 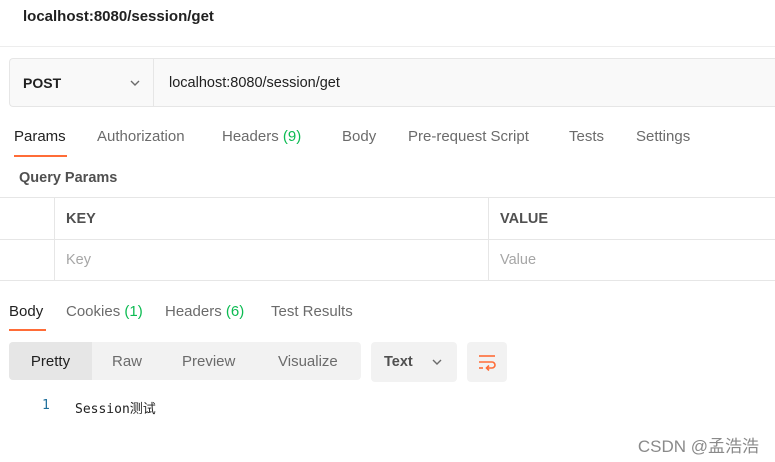 I want to click on tab-pre-request-script: Pre-request Script, so click(x=468, y=136).